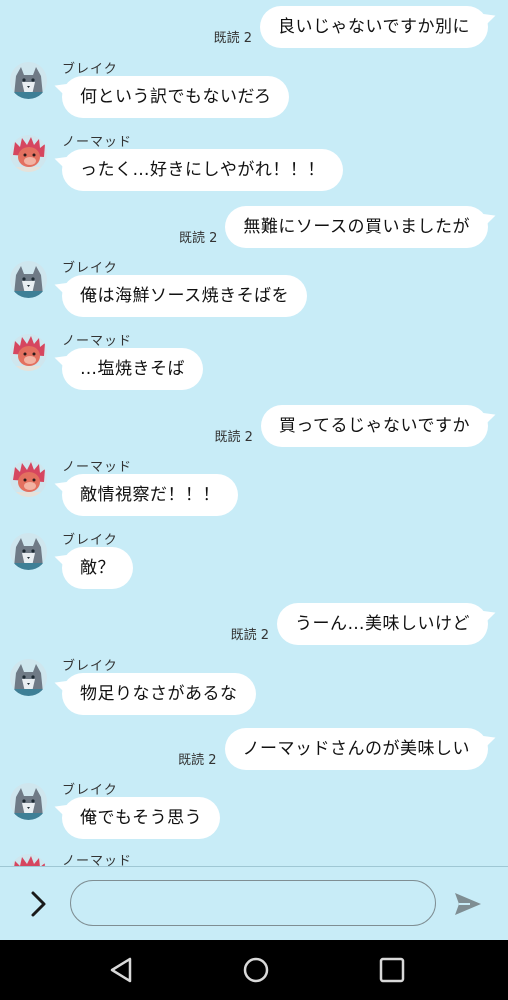 This screenshot has width=508, height=1000. I want to click on message-bubble: 何という訳でもないだろ, so click(176, 97).